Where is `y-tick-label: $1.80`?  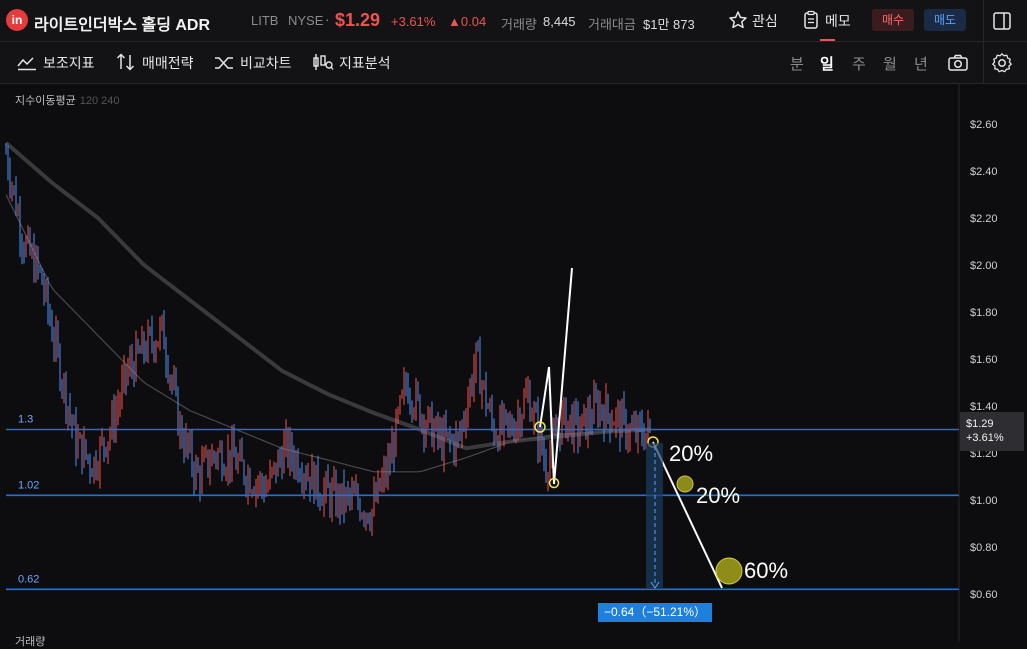
y-tick-label: $1.80 is located at coordinates (984, 313).